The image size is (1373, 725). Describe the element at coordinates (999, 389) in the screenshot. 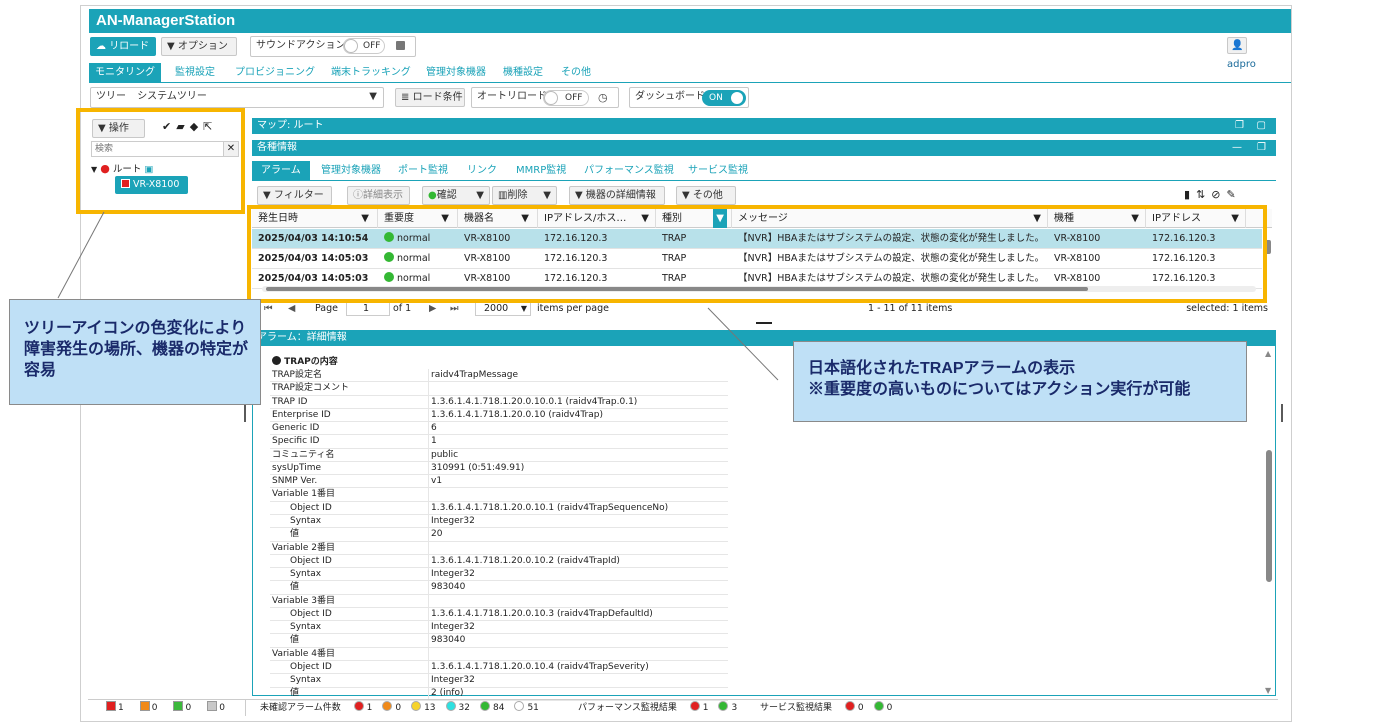

I see `note-trap-line2: ※重要度の高いものについてはアクション実行が可能` at that location.